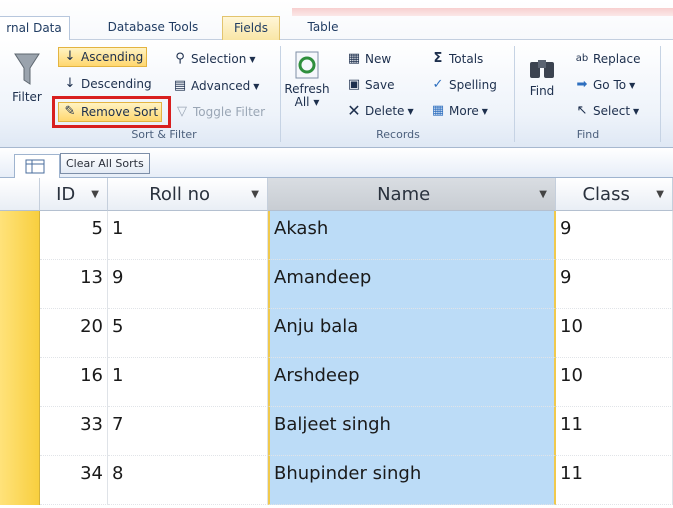 The height and width of the screenshot is (508, 673). Describe the element at coordinates (74, 194) in the screenshot. I see `column-header-id: ID ▼` at that location.